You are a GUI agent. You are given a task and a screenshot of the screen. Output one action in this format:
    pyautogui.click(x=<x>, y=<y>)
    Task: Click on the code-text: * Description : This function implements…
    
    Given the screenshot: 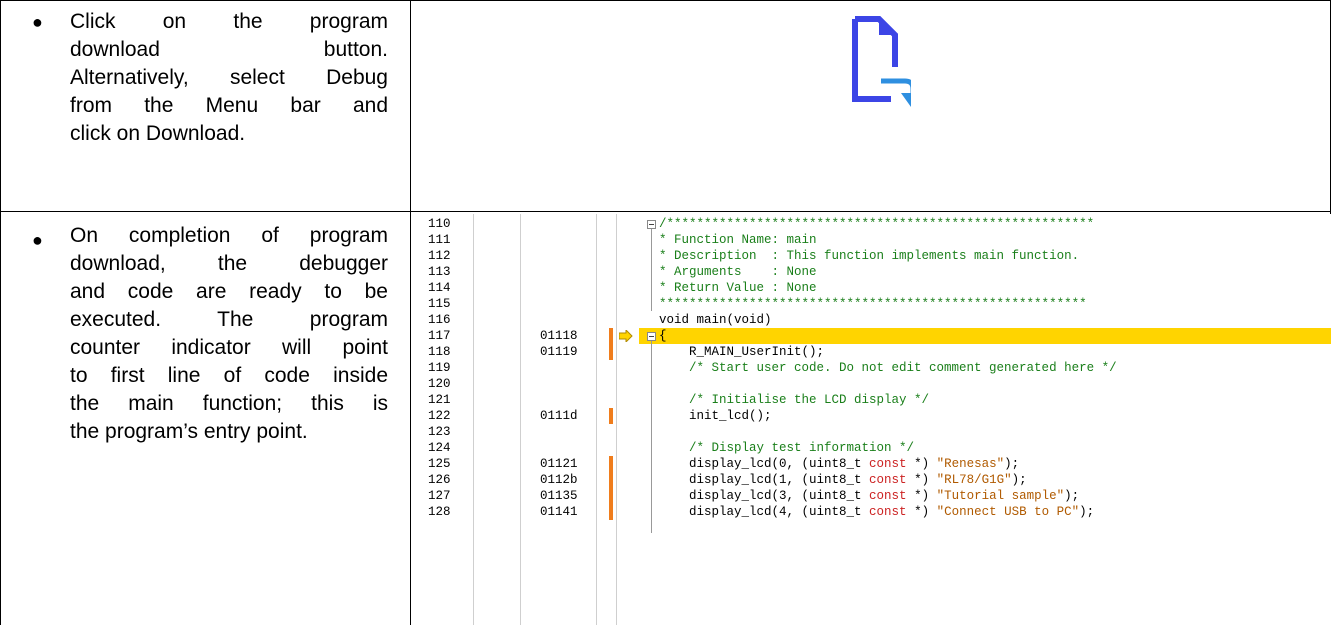 What is the action you would take?
    pyautogui.click(x=869, y=256)
    